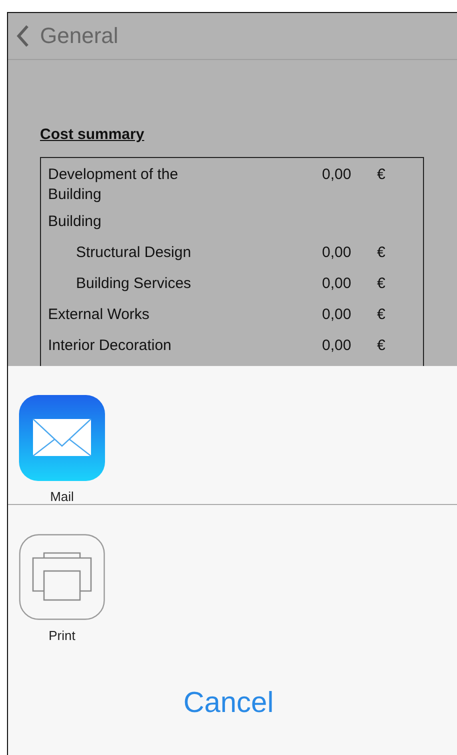  I want to click on row-label: Development of the Building, so click(114, 185).